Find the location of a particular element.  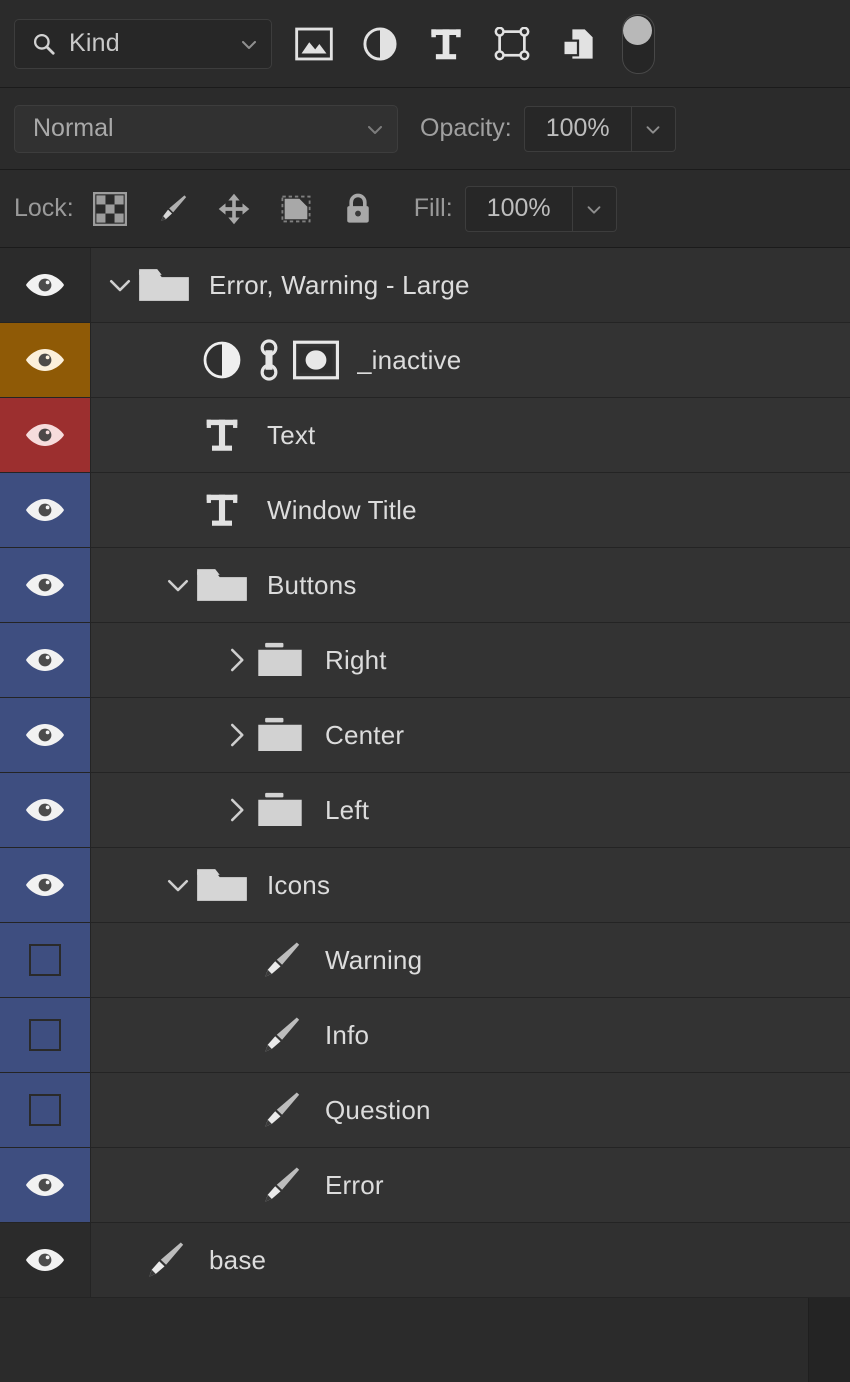

filter-enable-toggle is located at coordinates (638, 43).